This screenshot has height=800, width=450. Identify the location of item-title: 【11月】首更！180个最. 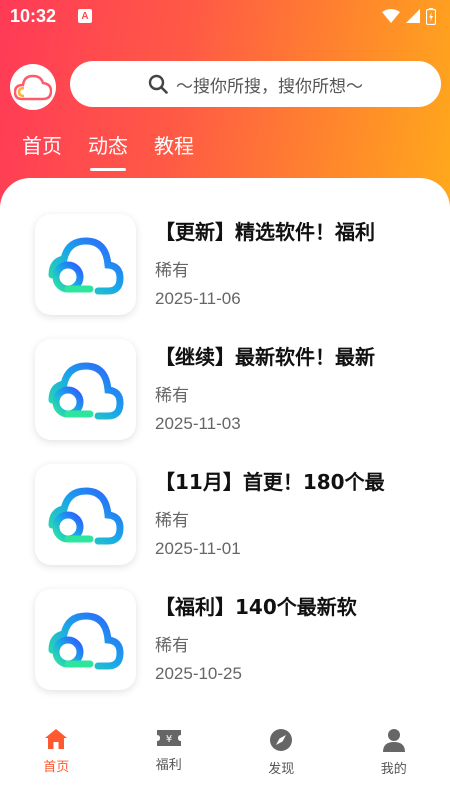
(270, 482).